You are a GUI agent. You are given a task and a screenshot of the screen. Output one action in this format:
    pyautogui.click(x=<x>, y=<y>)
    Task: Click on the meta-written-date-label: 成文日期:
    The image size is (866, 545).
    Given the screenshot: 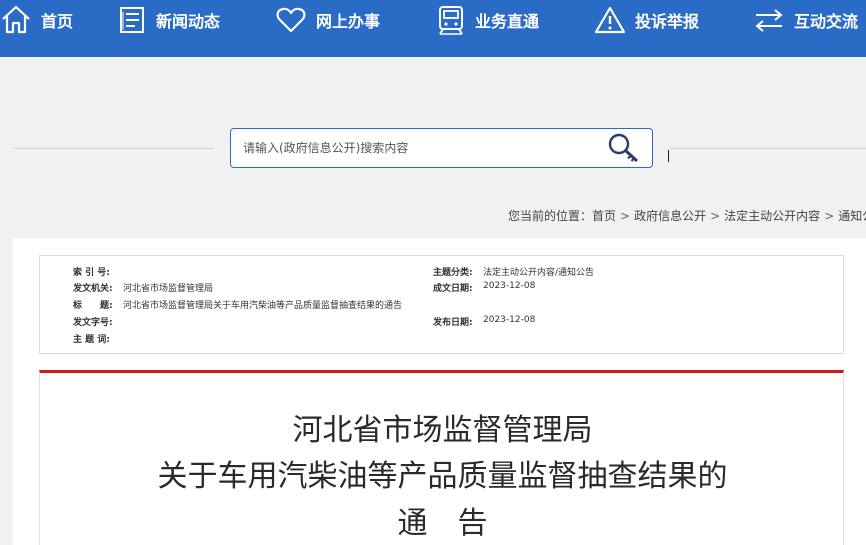 What is the action you would take?
    pyautogui.click(x=453, y=289)
    